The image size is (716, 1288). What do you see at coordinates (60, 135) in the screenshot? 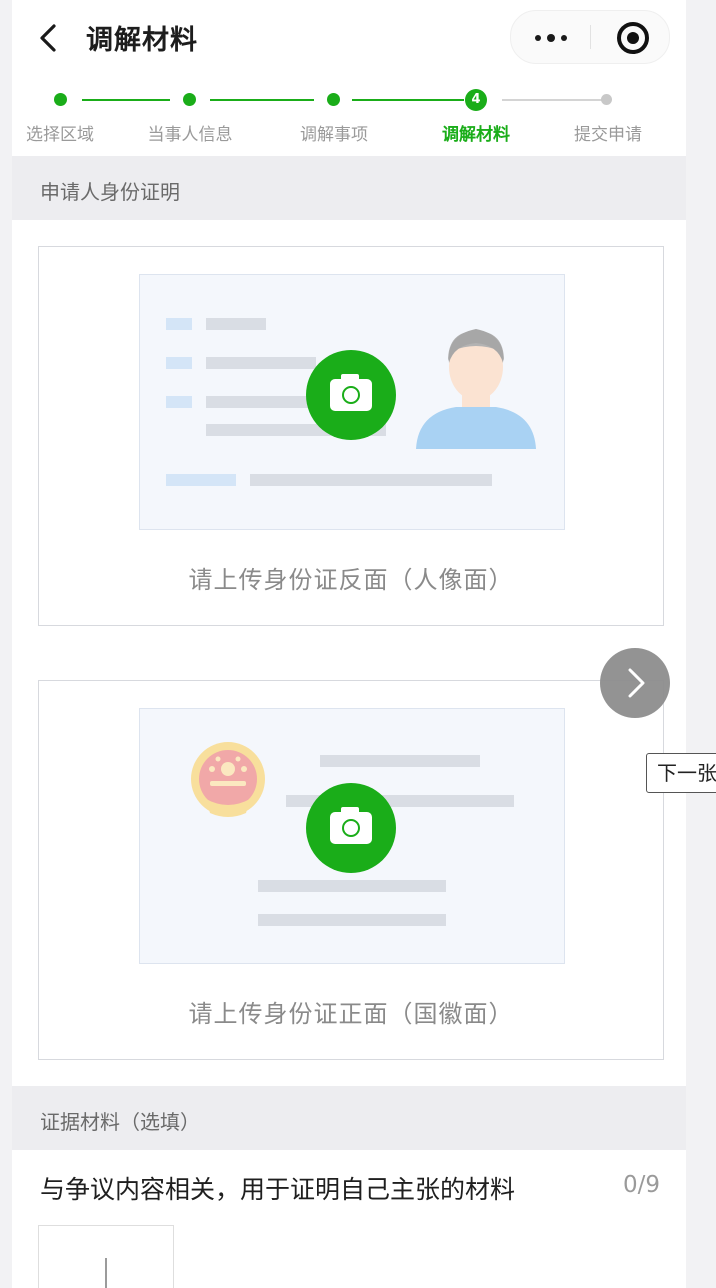
I see `step-label: 选择区域` at bounding box center [60, 135].